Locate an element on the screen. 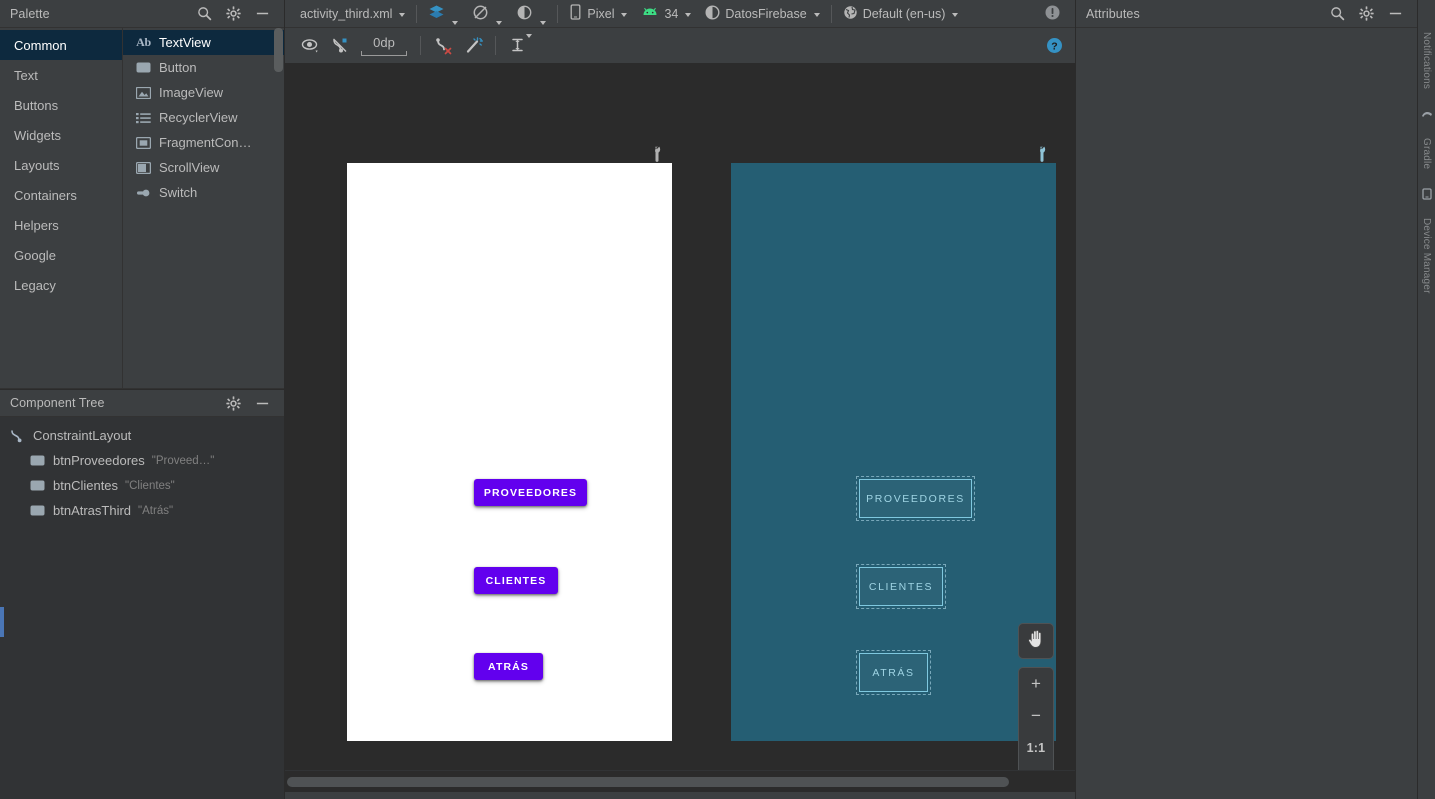 The image size is (1435, 799). canvas-horizontal-scrollbar is located at coordinates (680, 781).